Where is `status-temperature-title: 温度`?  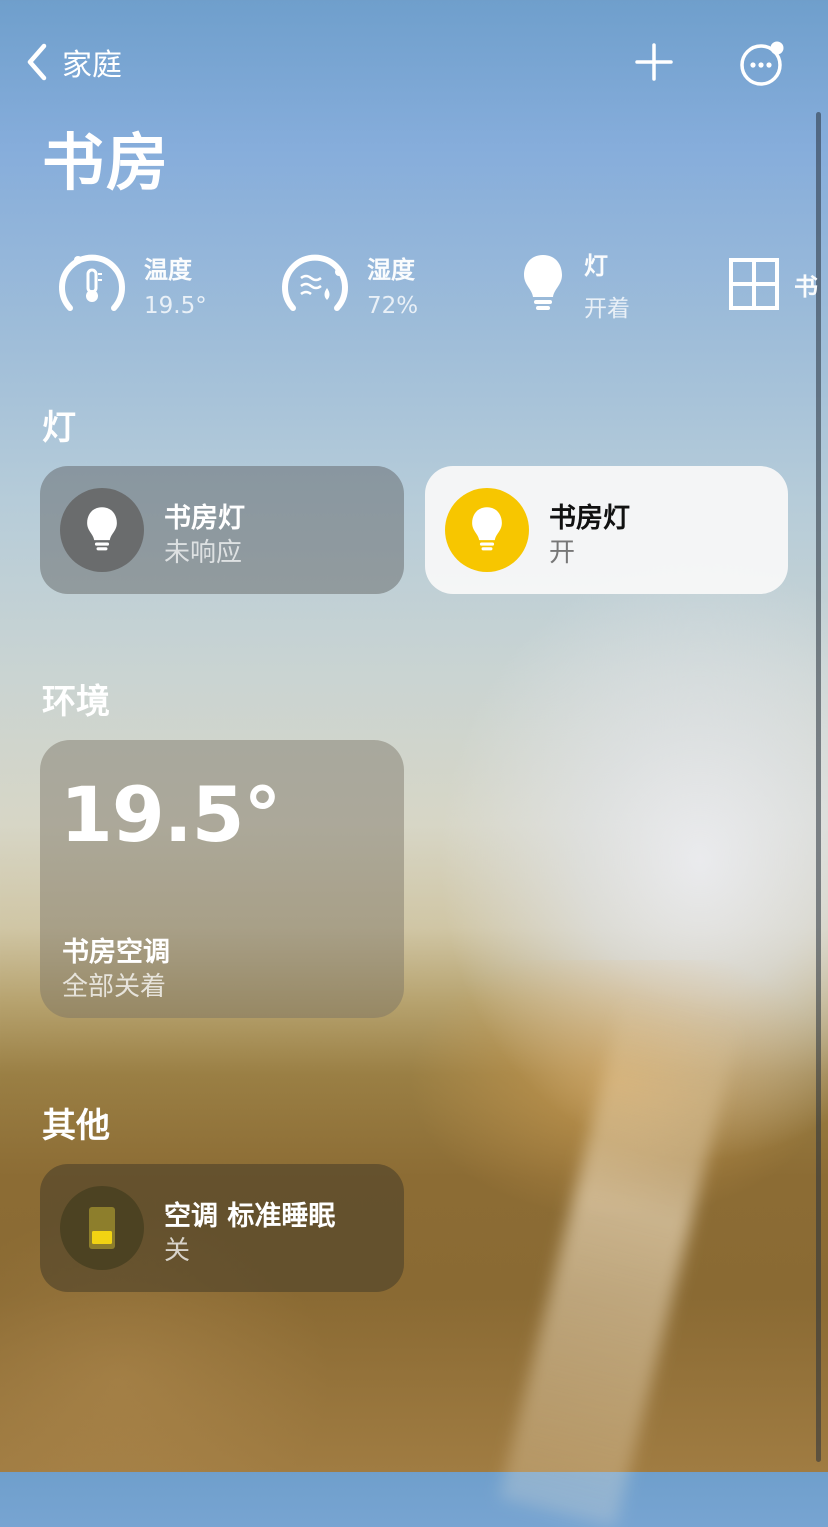 status-temperature-title: 温度 is located at coordinates (168, 269).